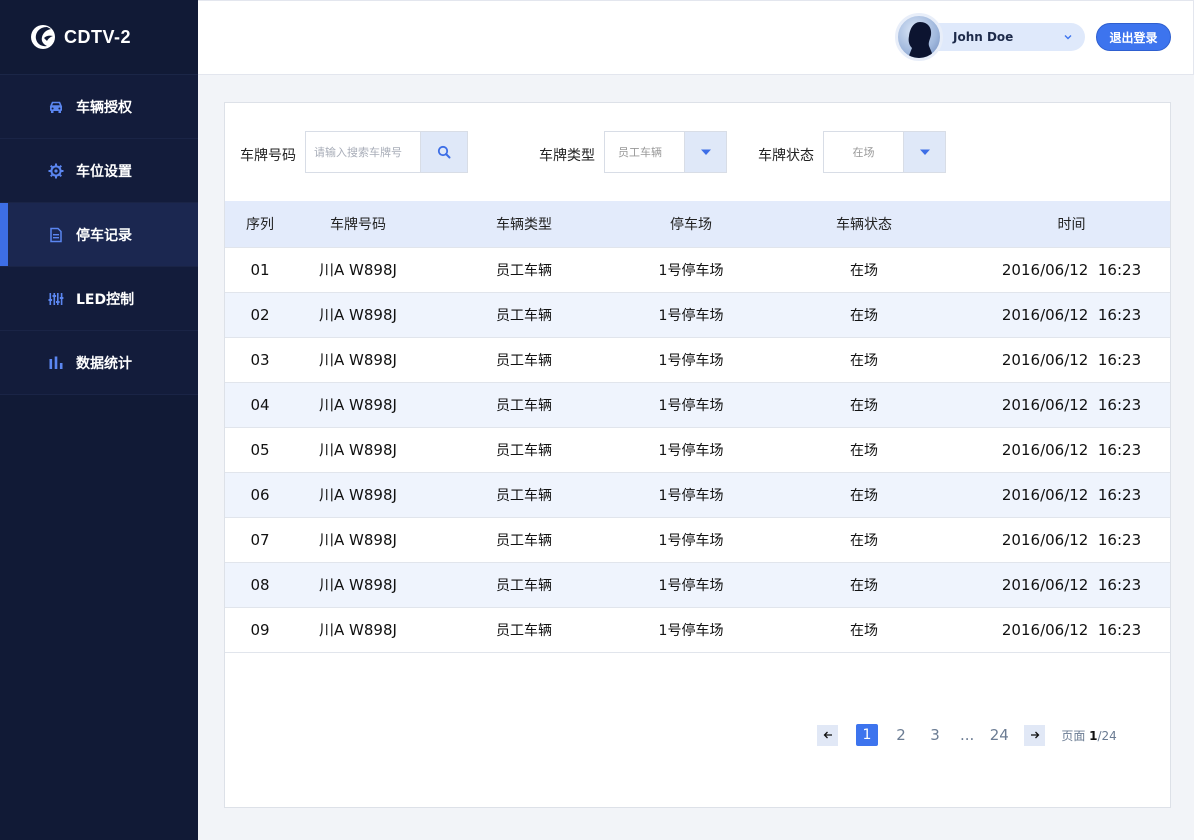 The image size is (1194, 840). Describe the element at coordinates (863, 152) in the screenshot. I see `status-select-value: 在场` at that location.